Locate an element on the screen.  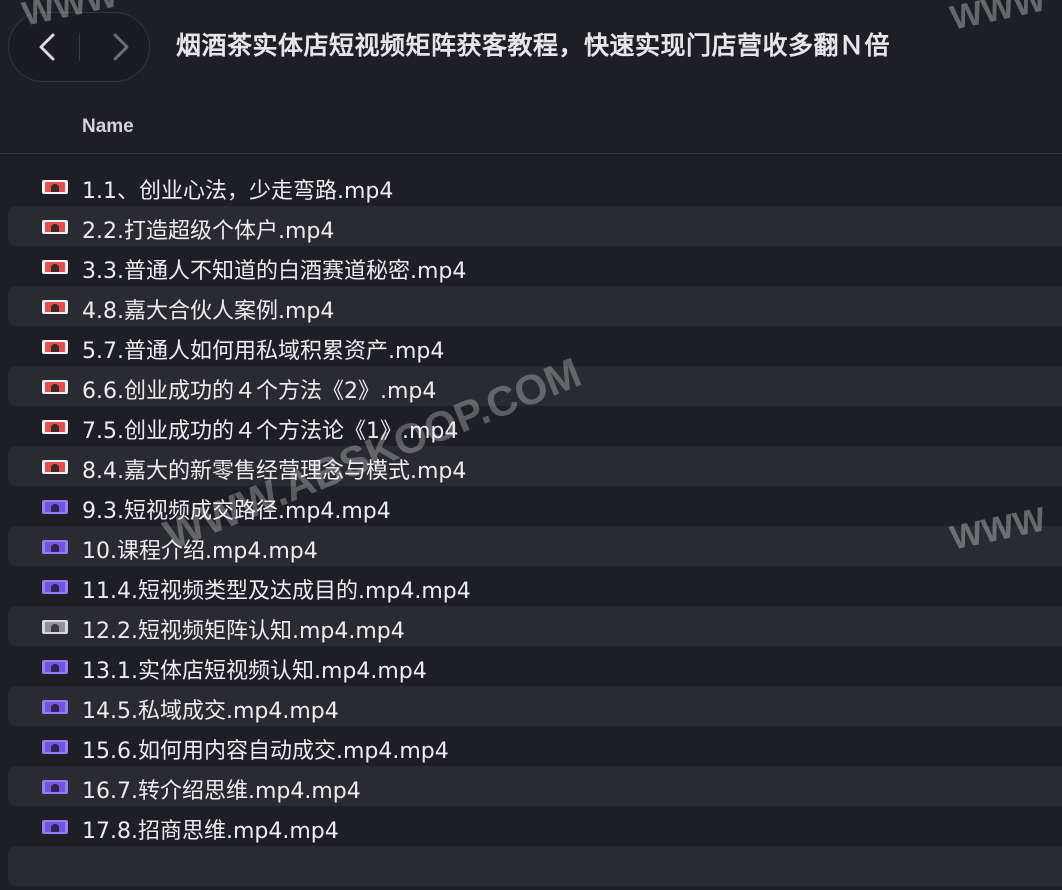
navigation-buttons is located at coordinates (79, 47).